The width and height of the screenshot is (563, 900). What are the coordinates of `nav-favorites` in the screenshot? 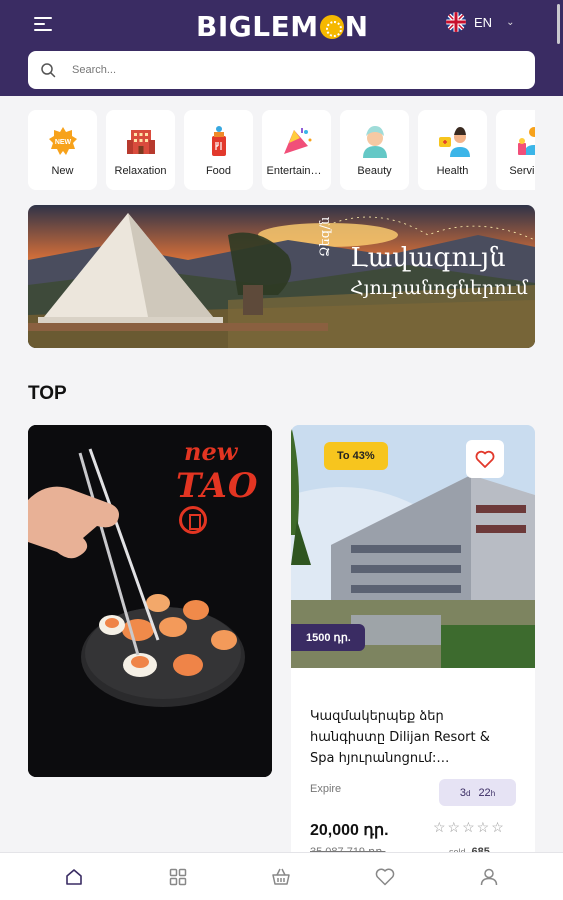 It's located at (385, 877).